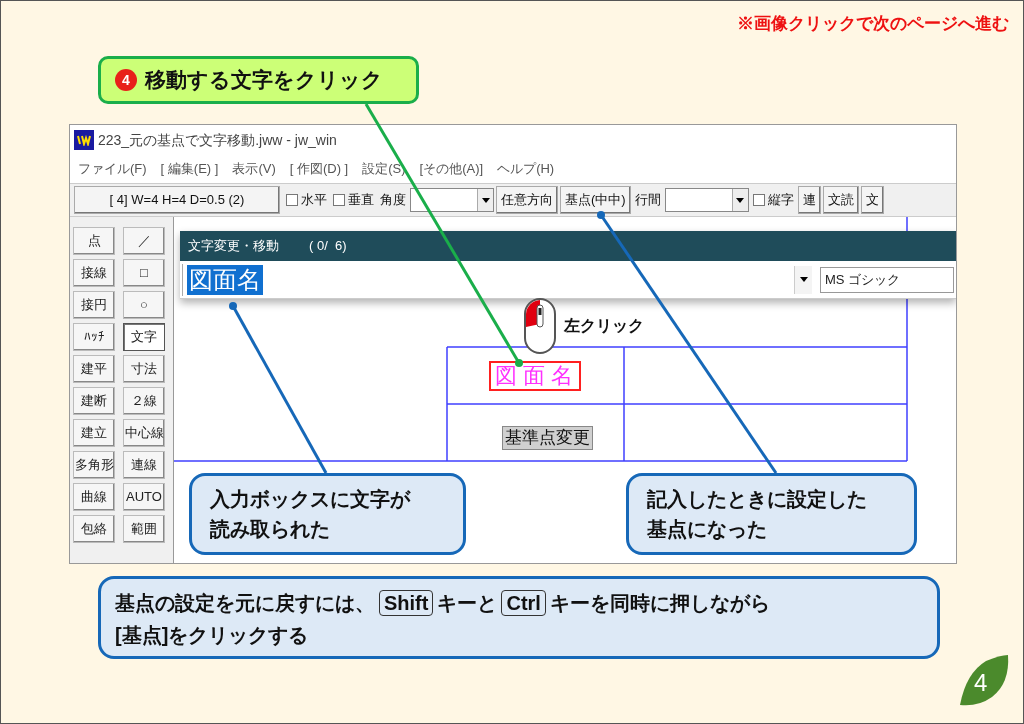 The image size is (1024, 724). What do you see at coordinates (707, 529) in the screenshot?
I see `callout-text: 基点になった` at bounding box center [707, 529].